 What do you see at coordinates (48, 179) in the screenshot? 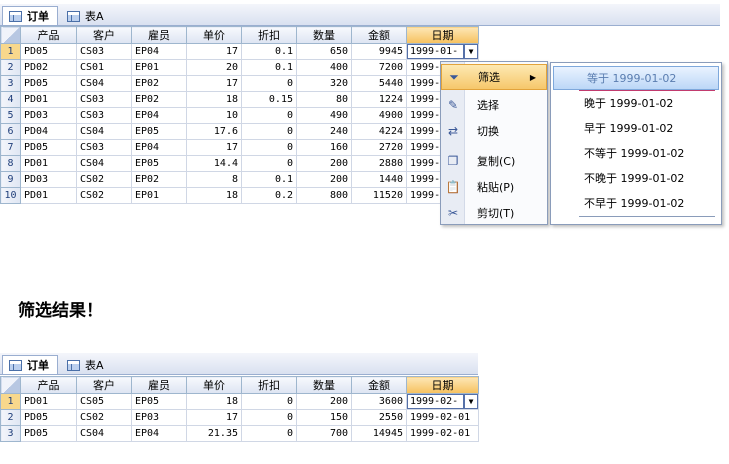
I see `cell-product: PD03` at bounding box center [48, 179].